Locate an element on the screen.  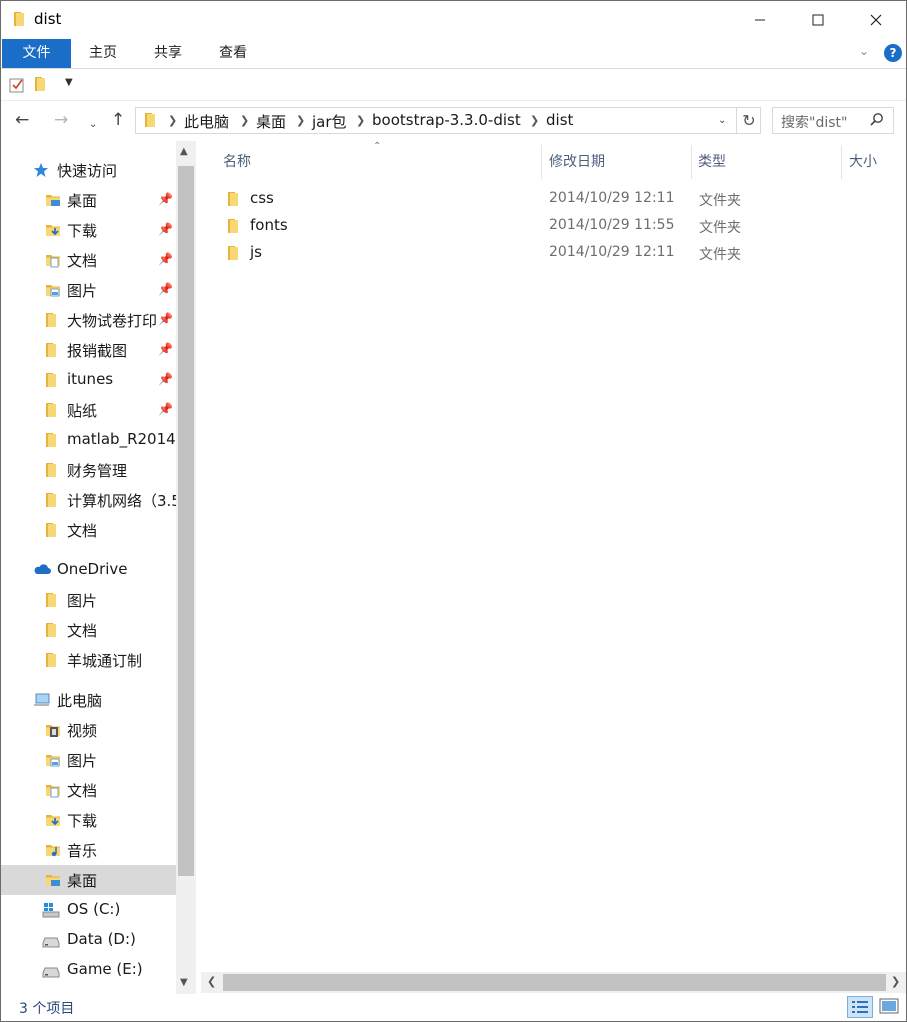
back-arrow-icon: ← is located at coordinates (22, 120).